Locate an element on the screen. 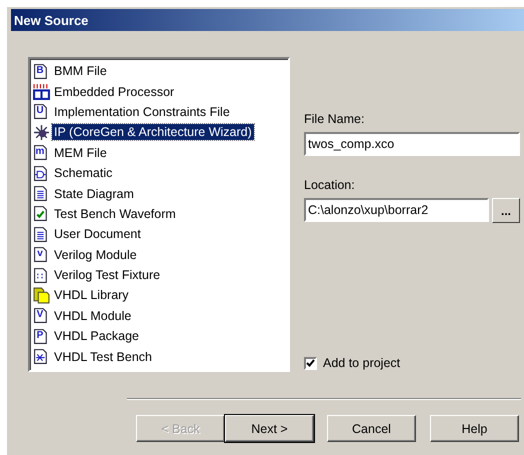 The height and width of the screenshot is (455, 524). dialog-button: Cancel is located at coordinates (371, 428).